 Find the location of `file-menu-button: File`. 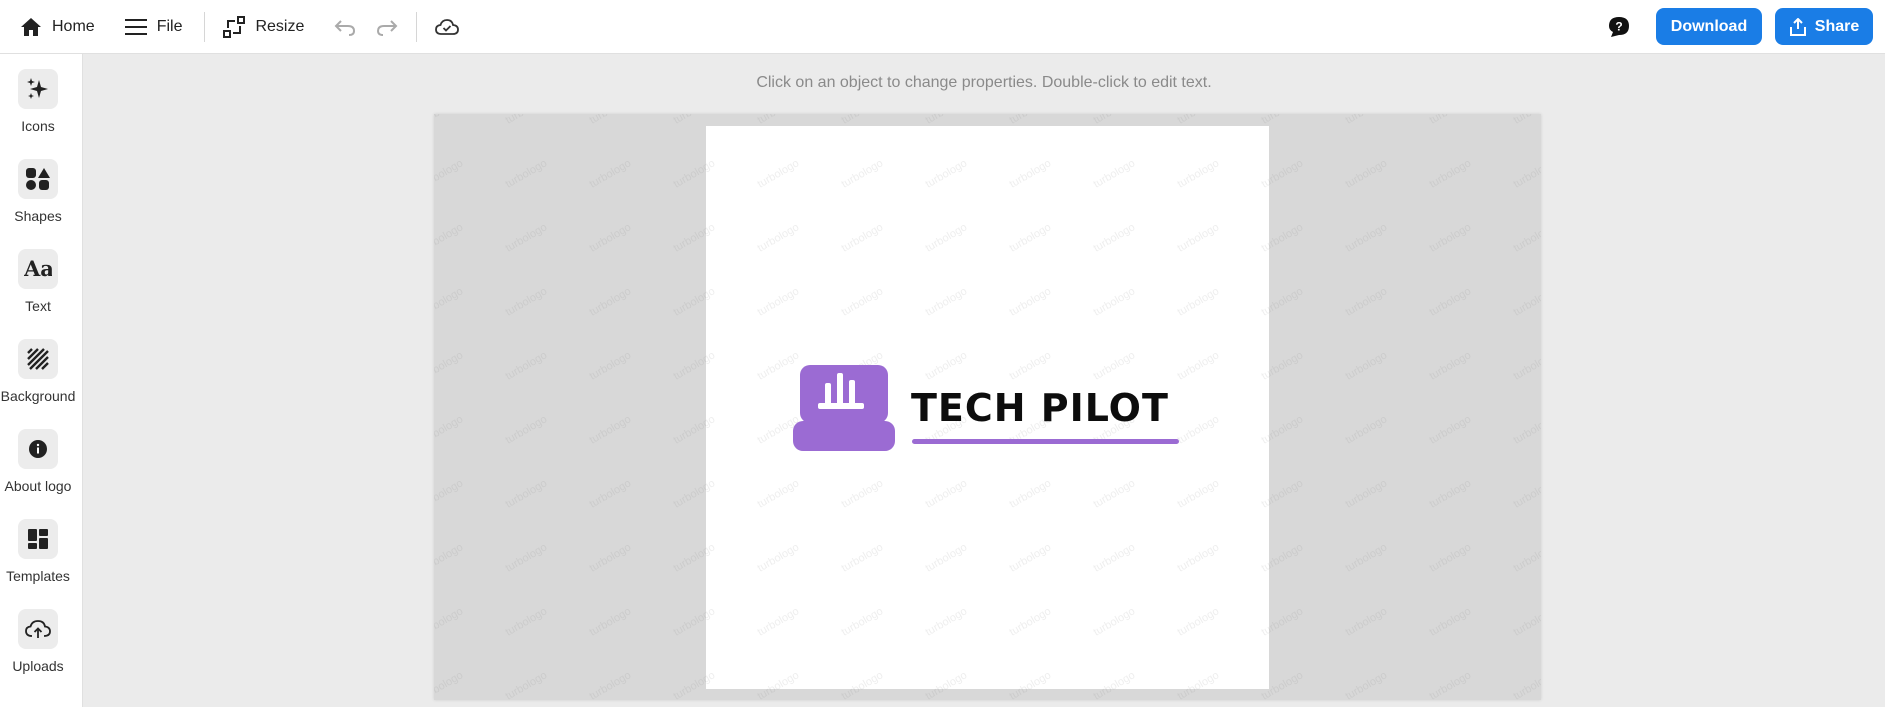

file-menu-button: File is located at coordinates (154, 27).